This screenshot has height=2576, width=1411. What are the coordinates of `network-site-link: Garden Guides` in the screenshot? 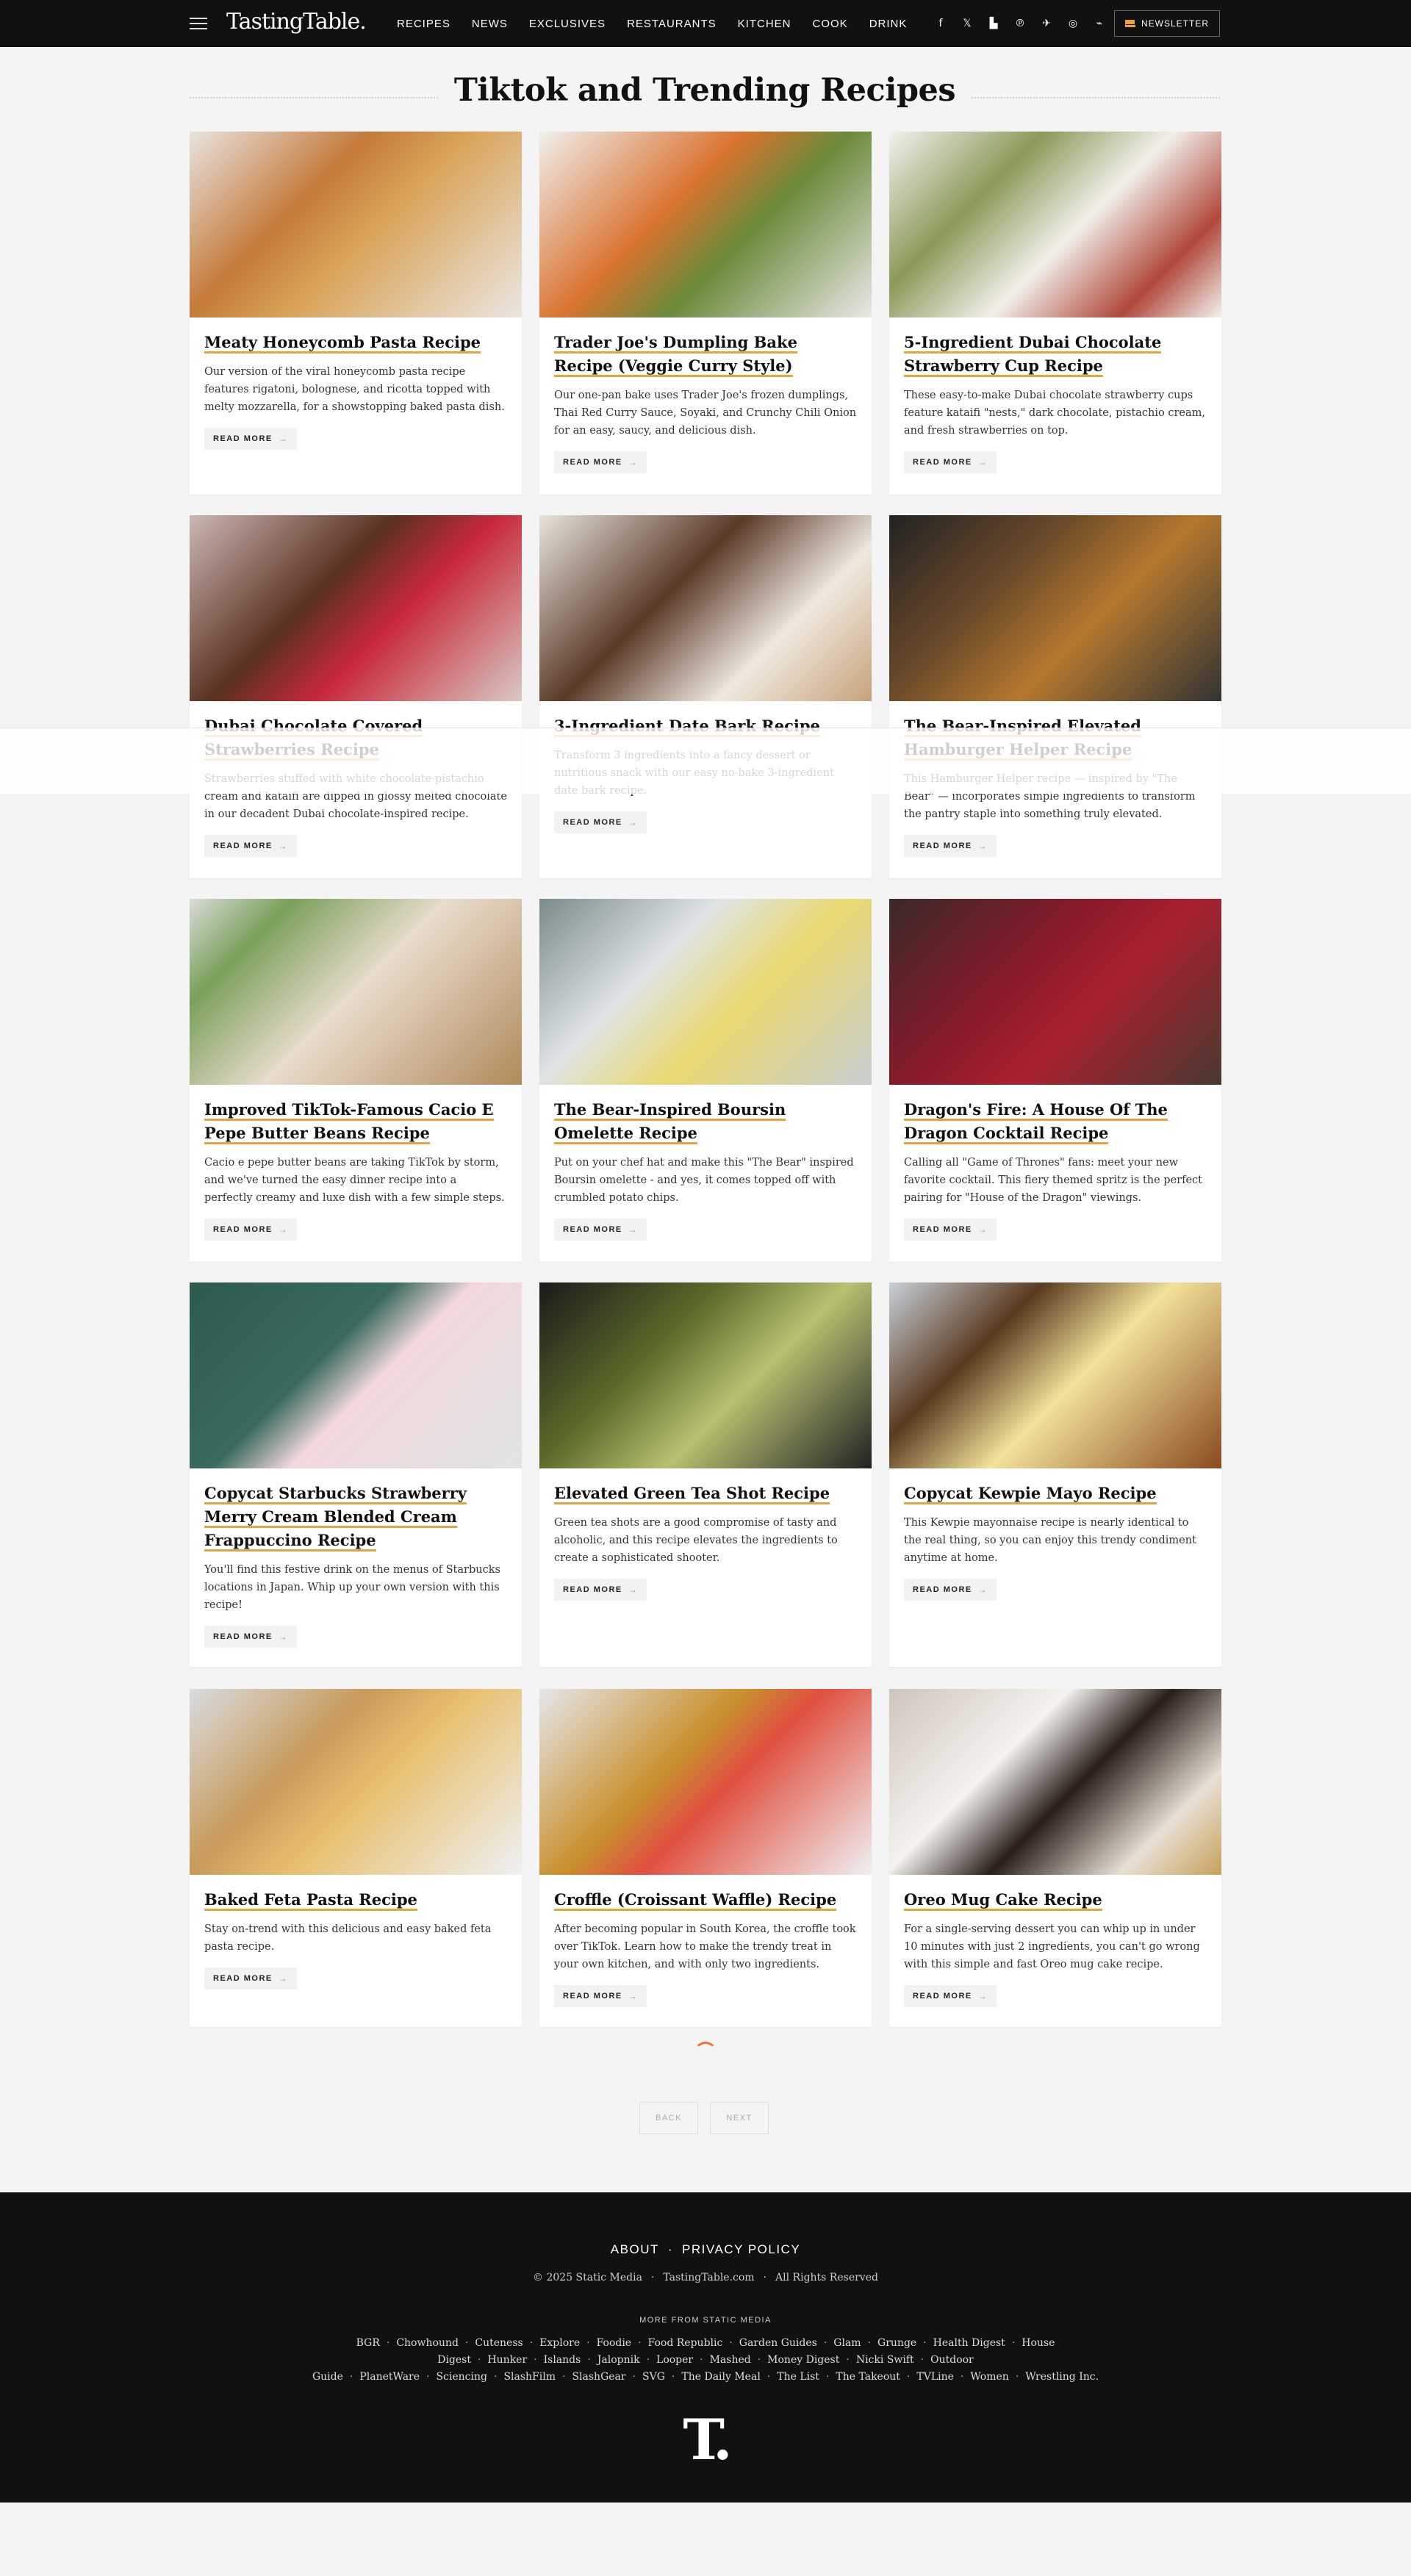 It's located at (778, 2343).